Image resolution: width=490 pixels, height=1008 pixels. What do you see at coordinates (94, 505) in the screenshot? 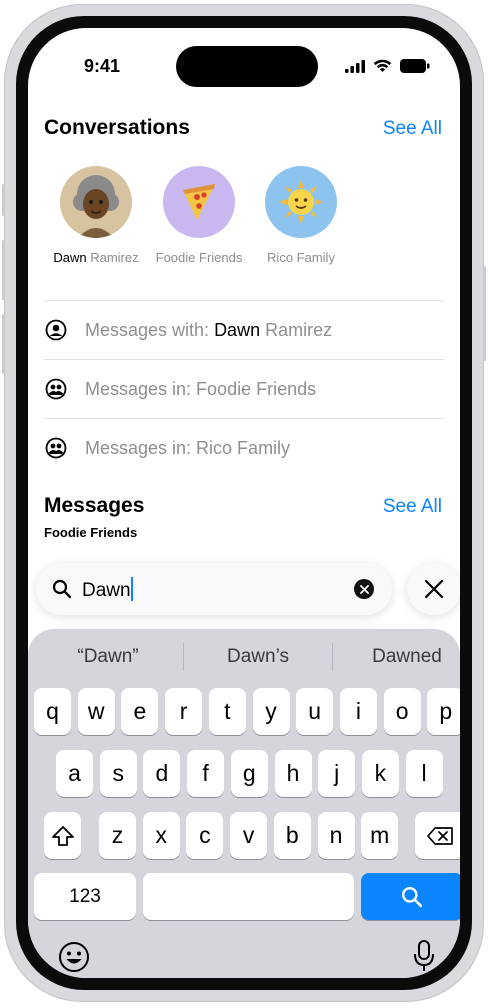
I see `messages-title: Messages` at bounding box center [94, 505].